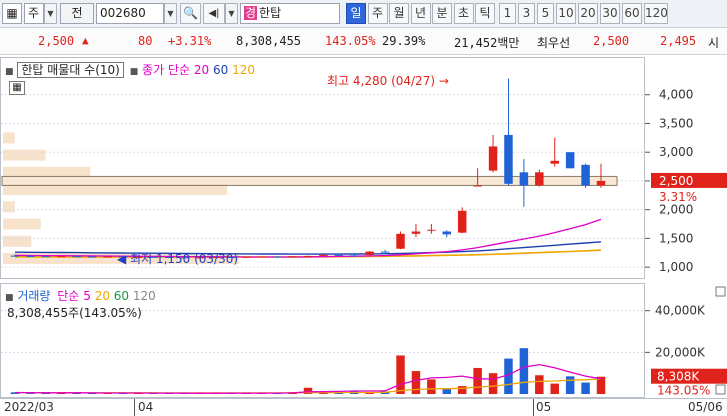  I want to click on interval-btn-1: 1, so click(507, 13).